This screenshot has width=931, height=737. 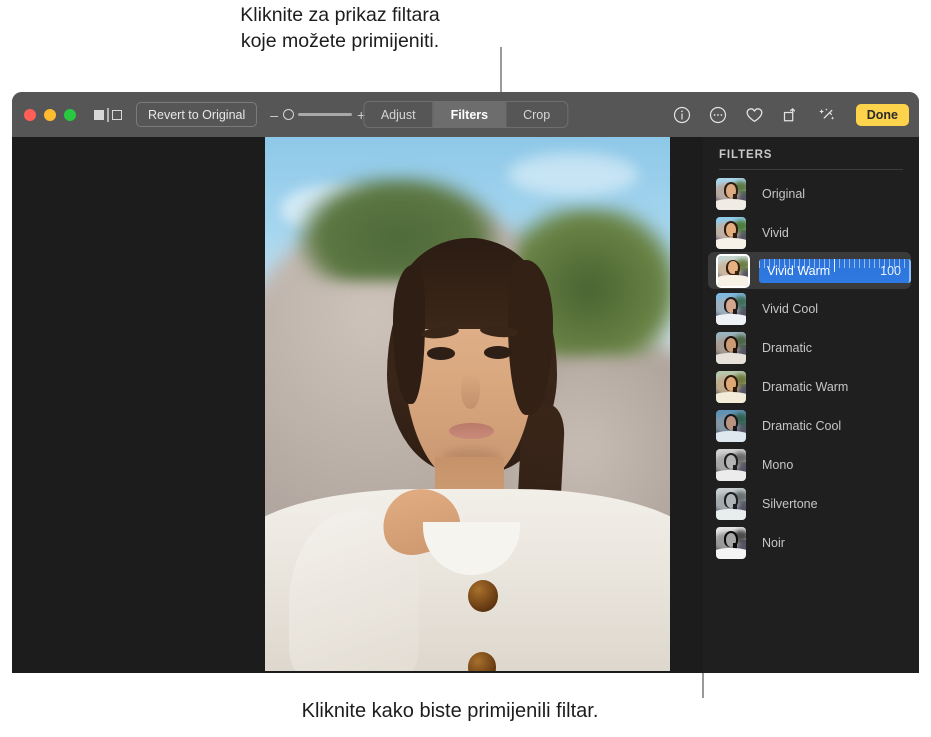 What do you see at coordinates (790, 503) in the screenshot?
I see `filter-label: Silvertone` at bounding box center [790, 503].